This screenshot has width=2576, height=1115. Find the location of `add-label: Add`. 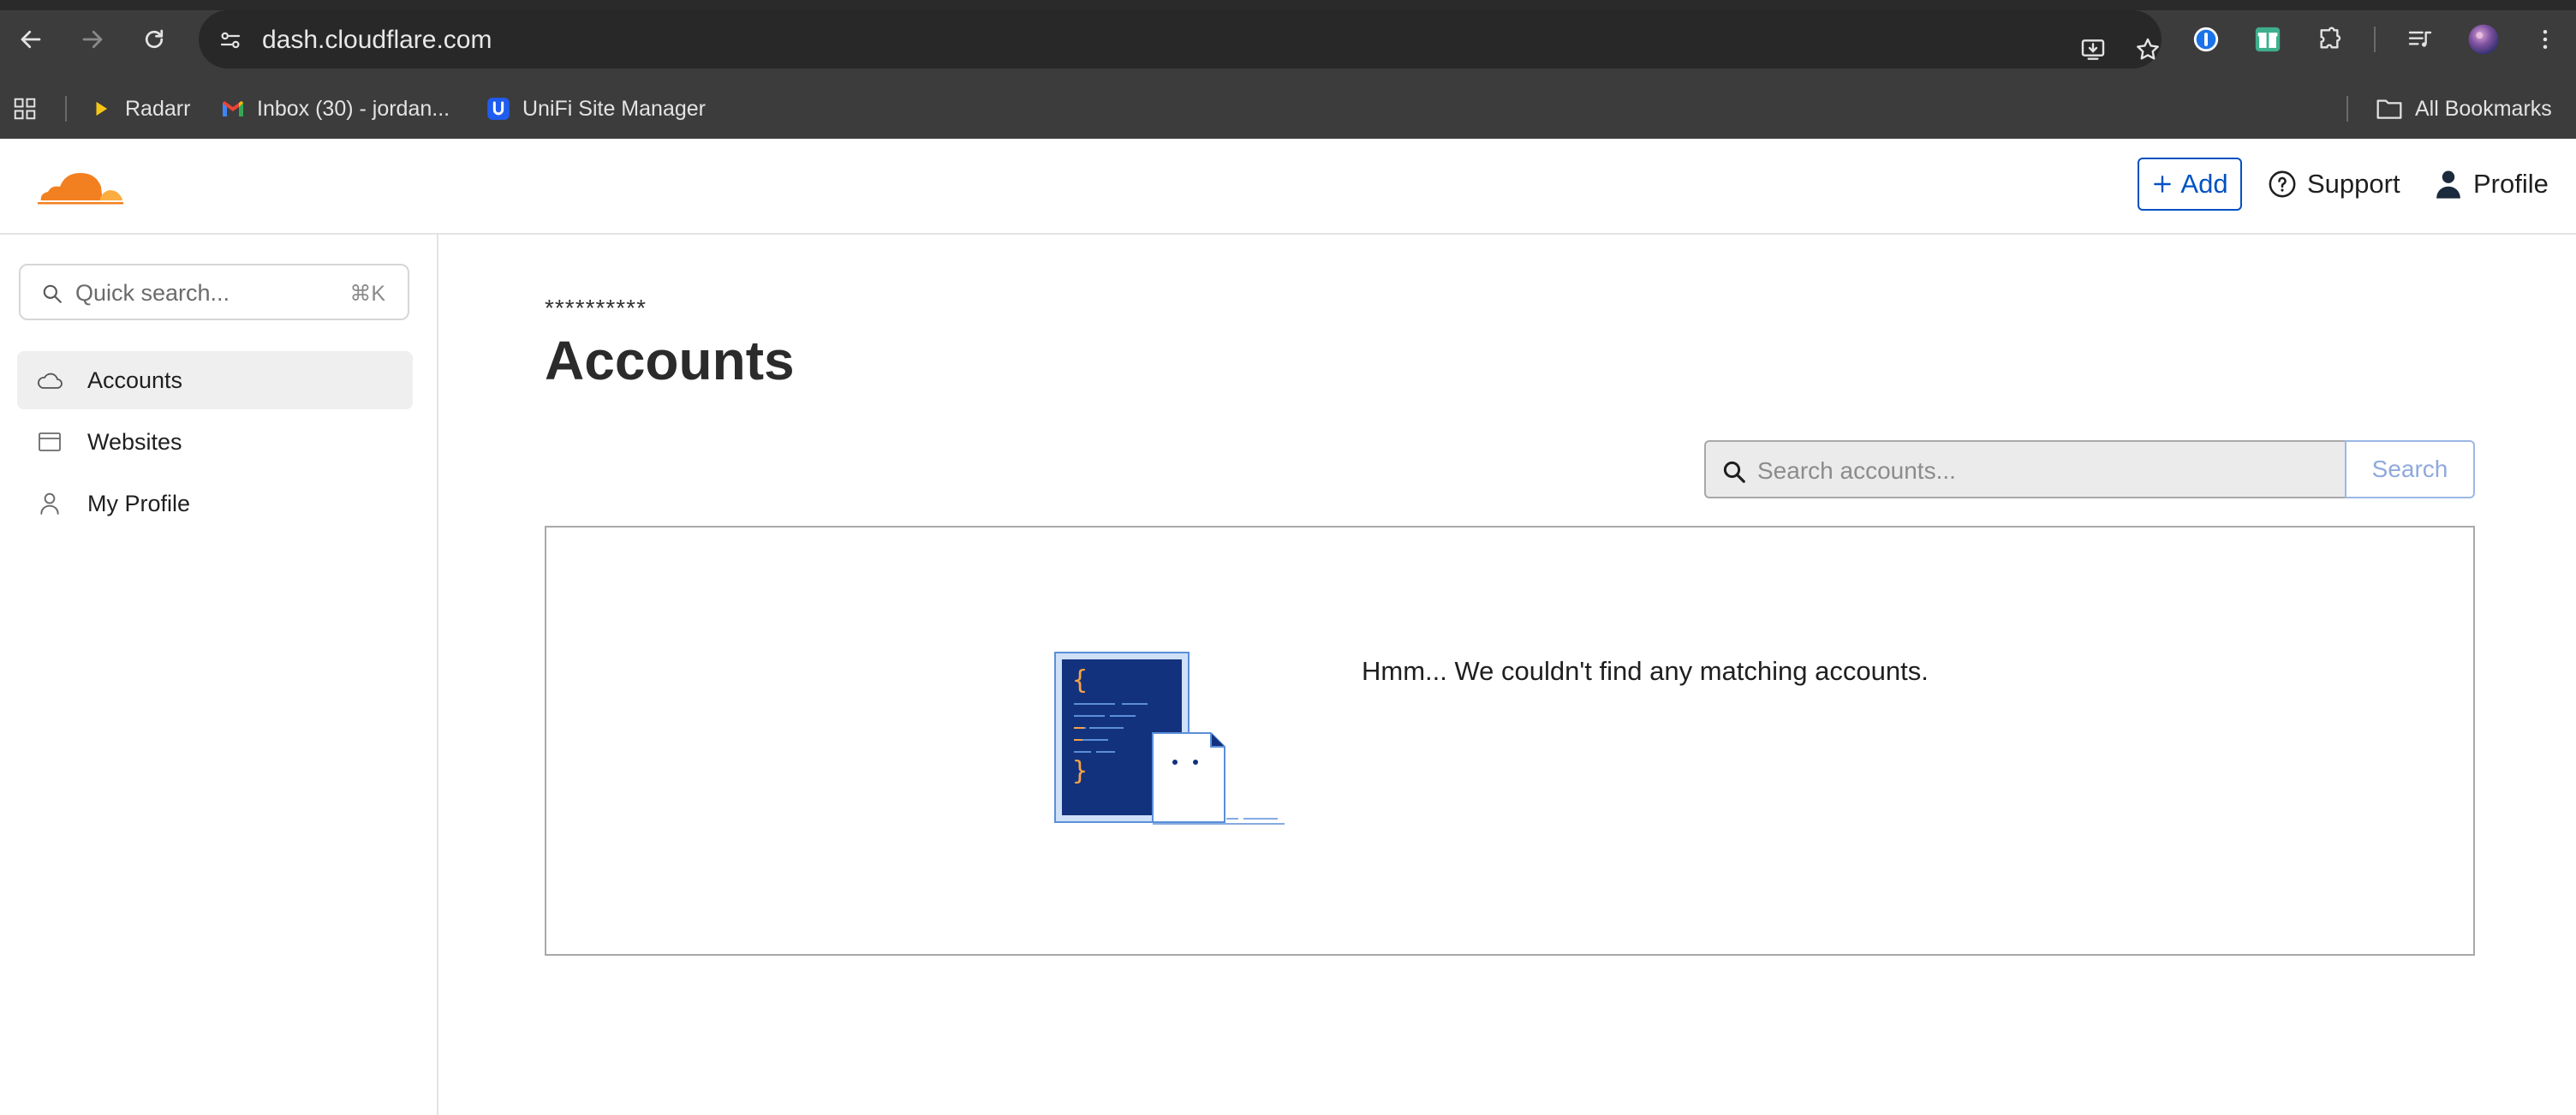

add-label: Add is located at coordinates (2204, 184).